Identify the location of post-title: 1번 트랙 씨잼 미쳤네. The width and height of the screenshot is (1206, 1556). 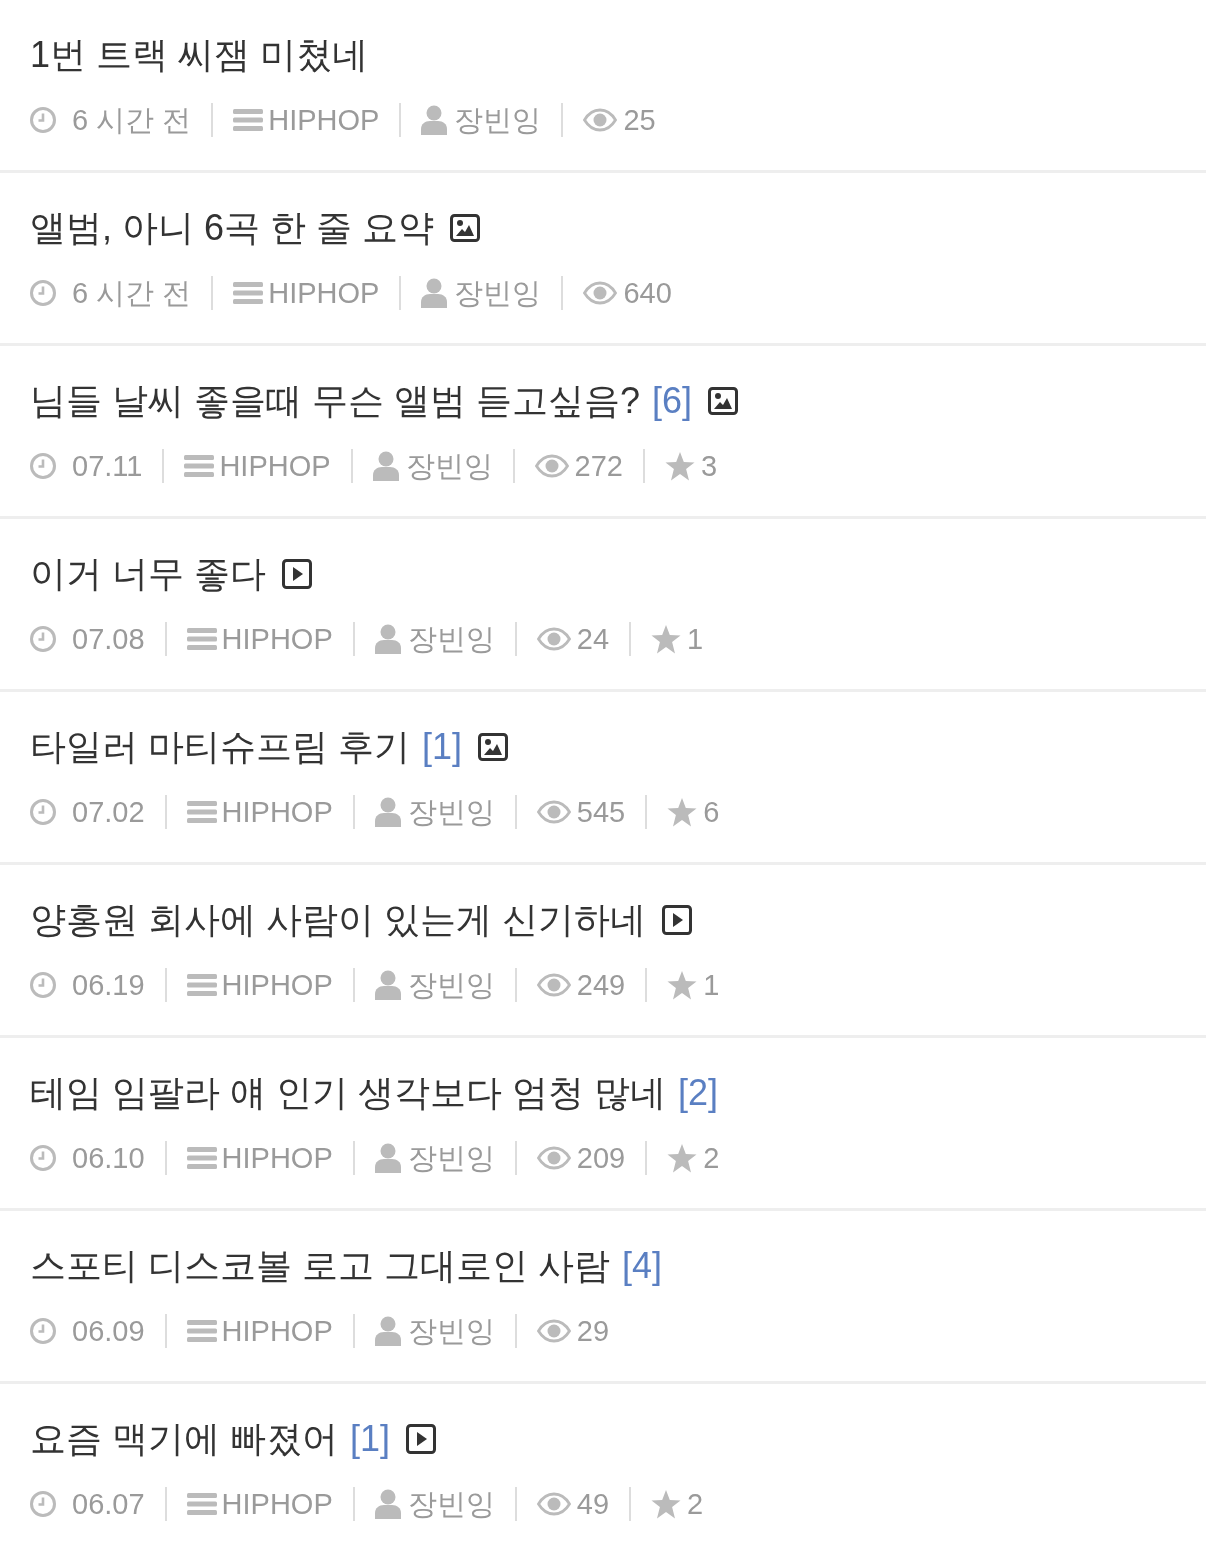
(199, 55).